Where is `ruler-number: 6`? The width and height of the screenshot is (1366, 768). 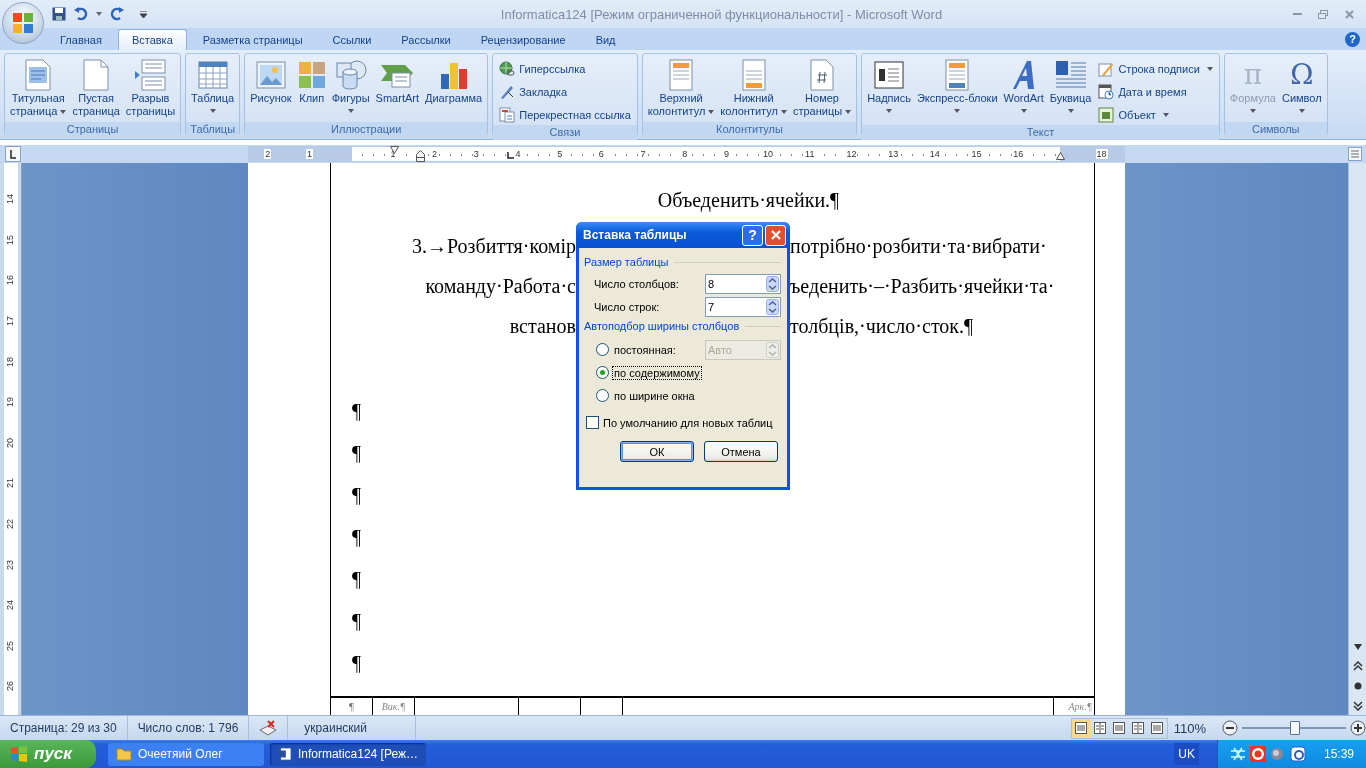 ruler-number: 6 is located at coordinates (601, 154).